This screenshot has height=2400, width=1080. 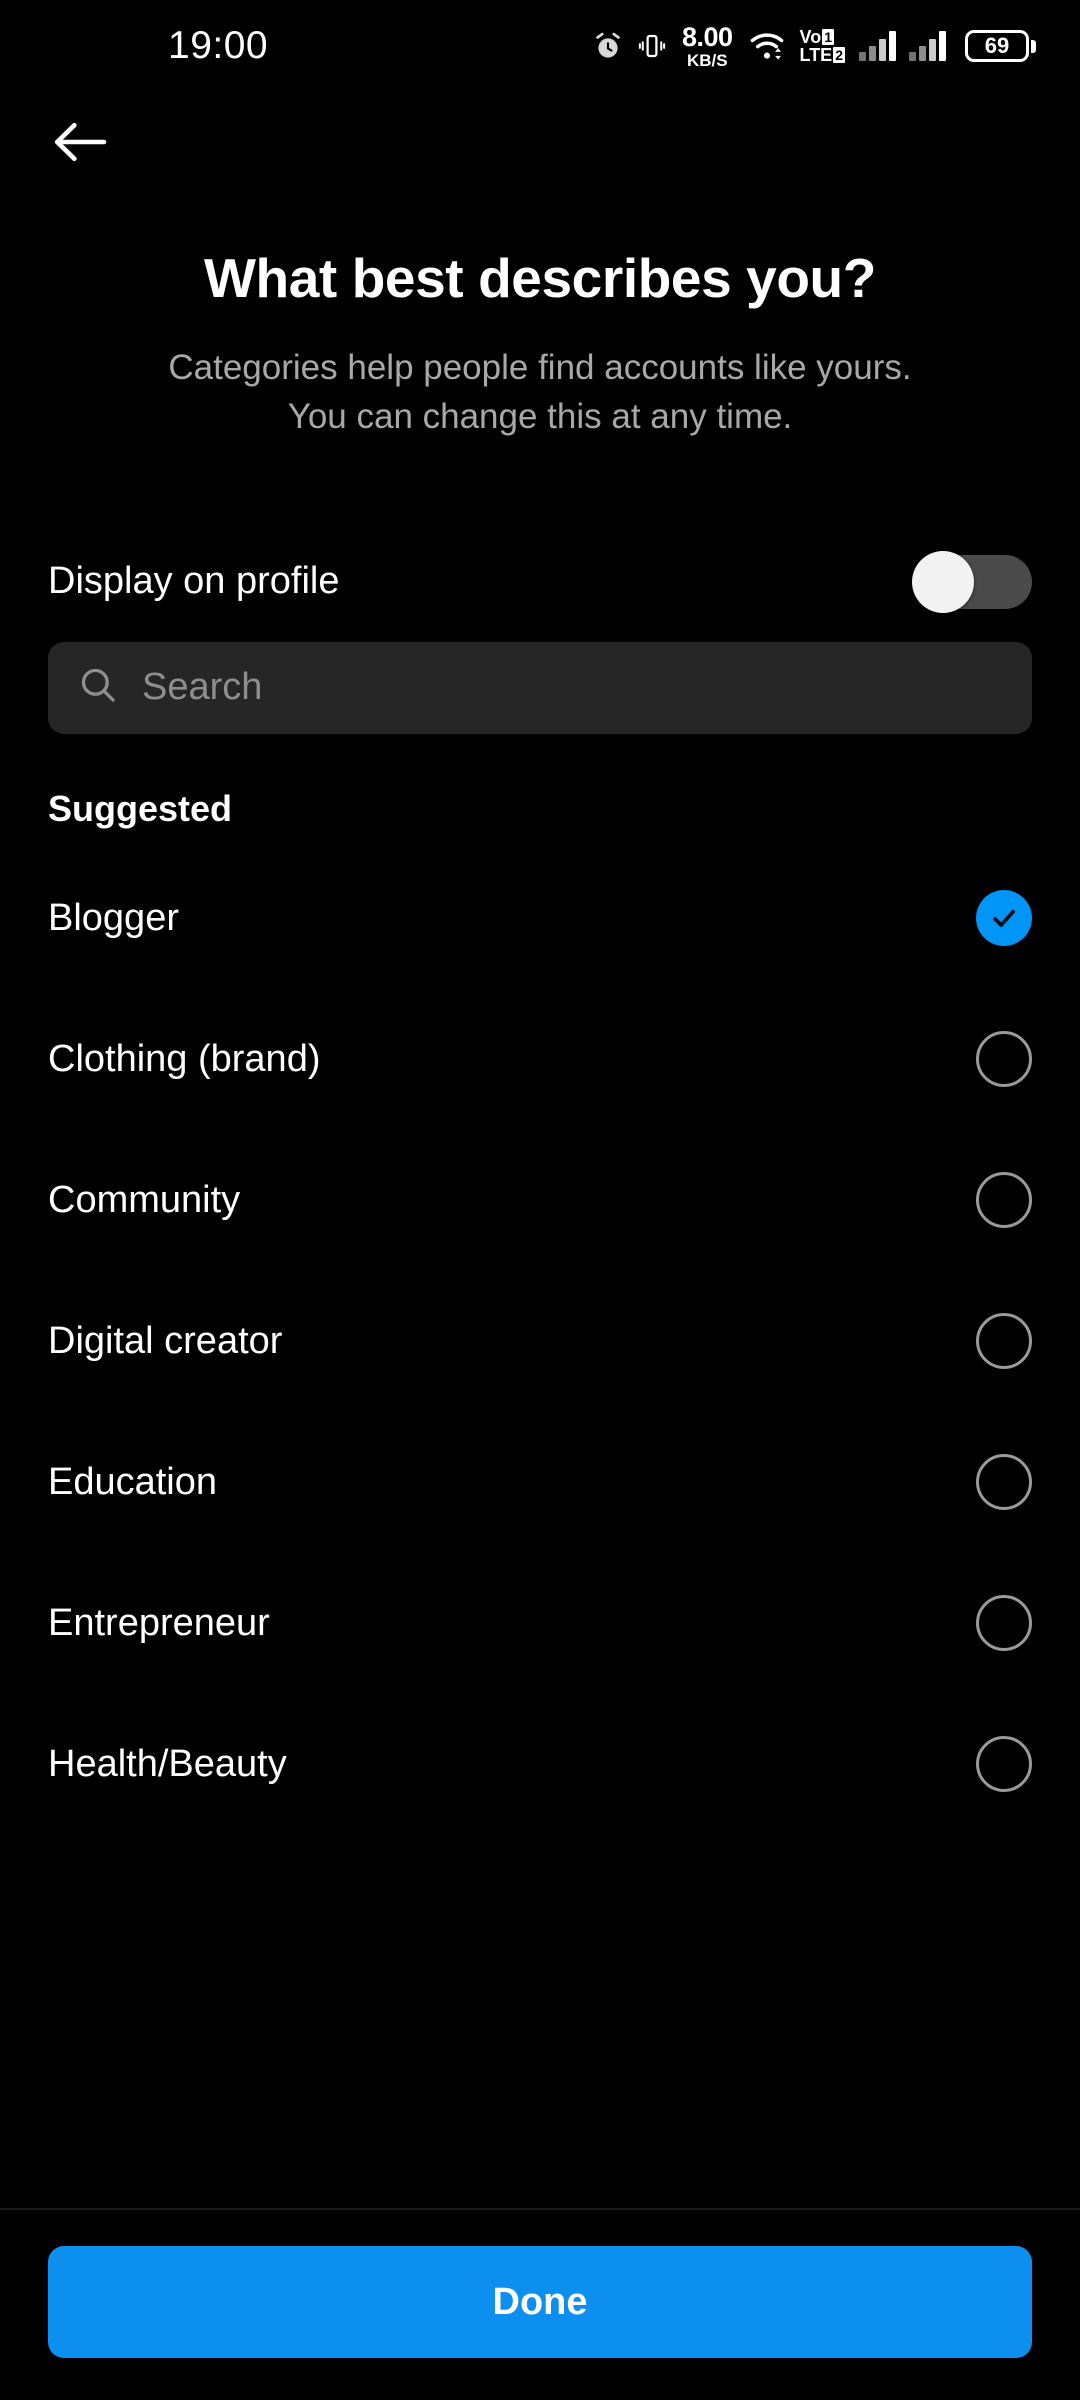 What do you see at coordinates (134, 46) in the screenshot?
I see `status-bar-left: 19:00` at bounding box center [134, 46].